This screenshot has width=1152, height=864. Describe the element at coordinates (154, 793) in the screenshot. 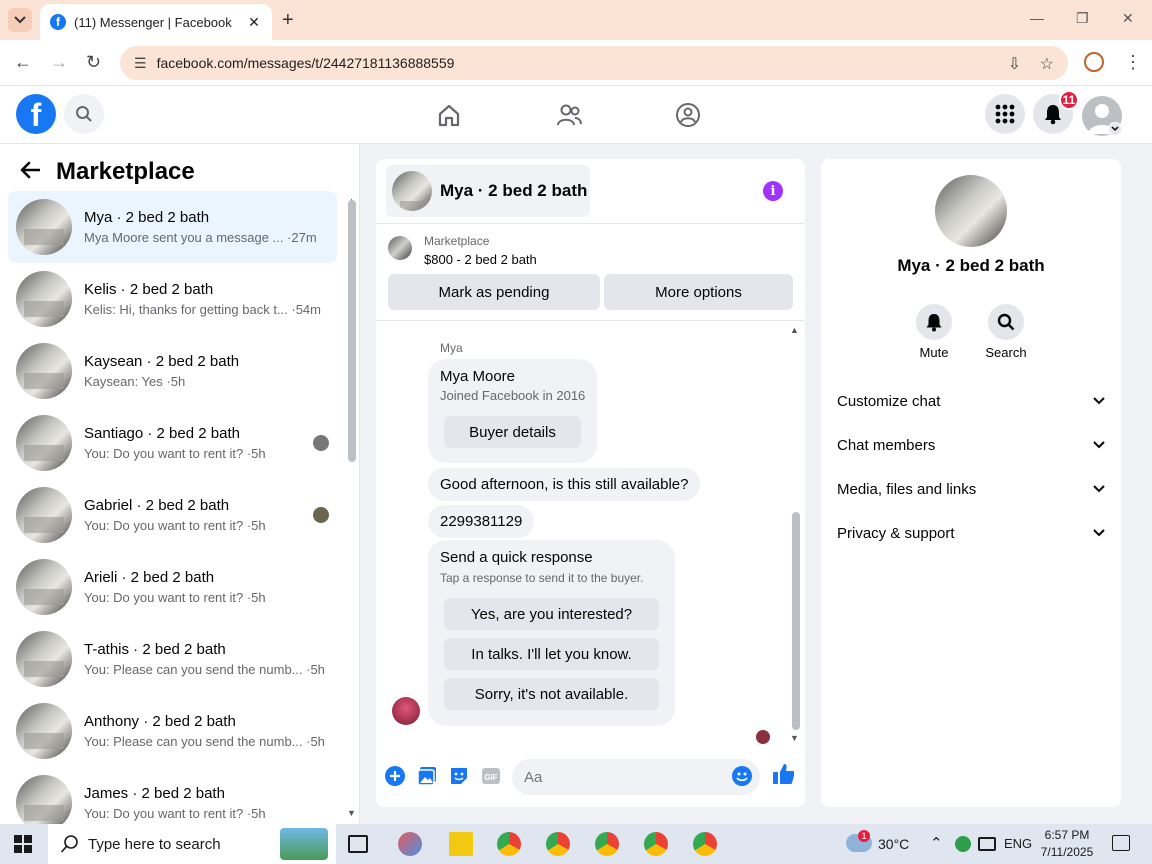

I see `conversation-name: James · 2 bed 2 bath` at that location.